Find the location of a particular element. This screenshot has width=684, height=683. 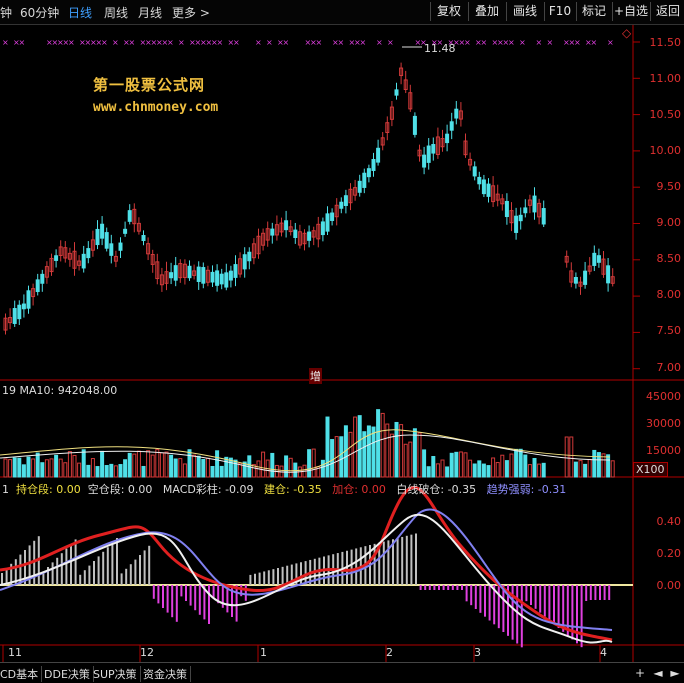

tab-sup: SUP决策 is located at coordinates (117, 674).